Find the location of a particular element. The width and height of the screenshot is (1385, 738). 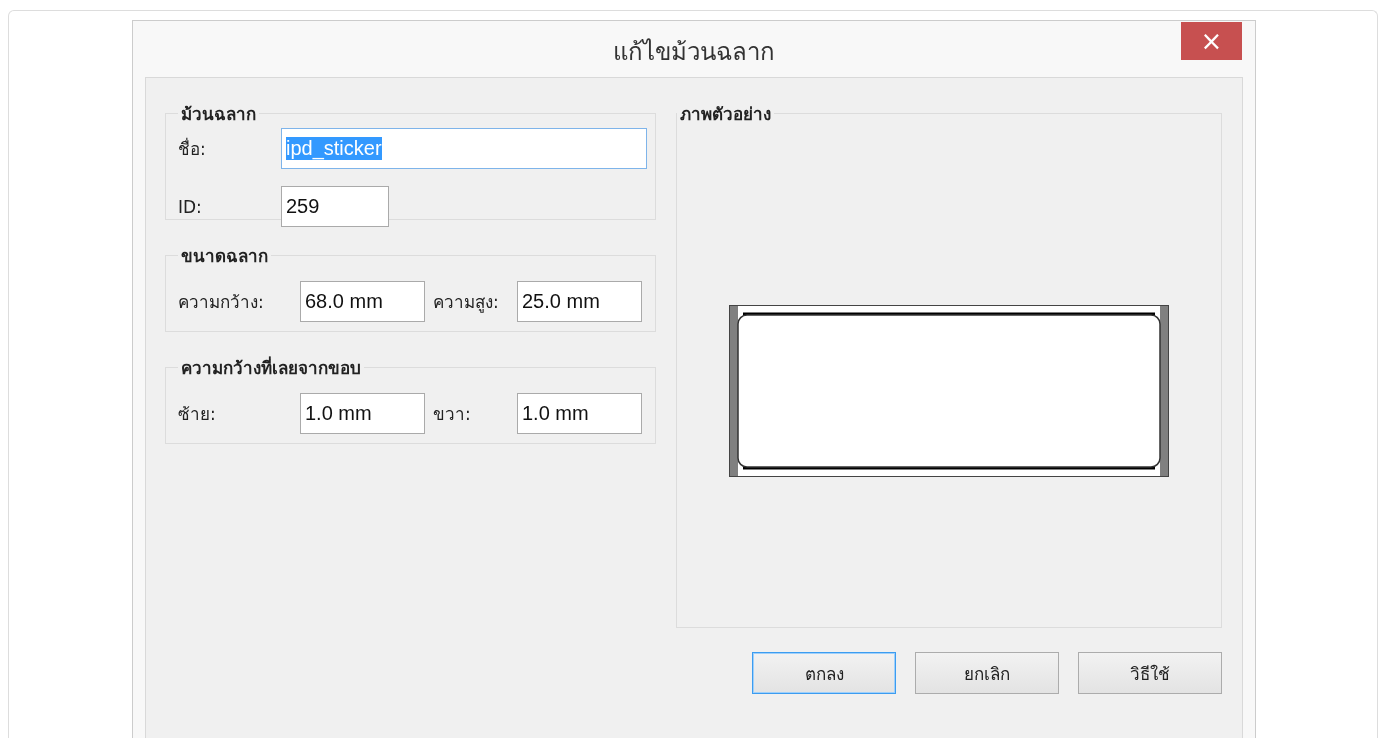

dialog-button: ยกเลิก is located at coordinates (987, 673).